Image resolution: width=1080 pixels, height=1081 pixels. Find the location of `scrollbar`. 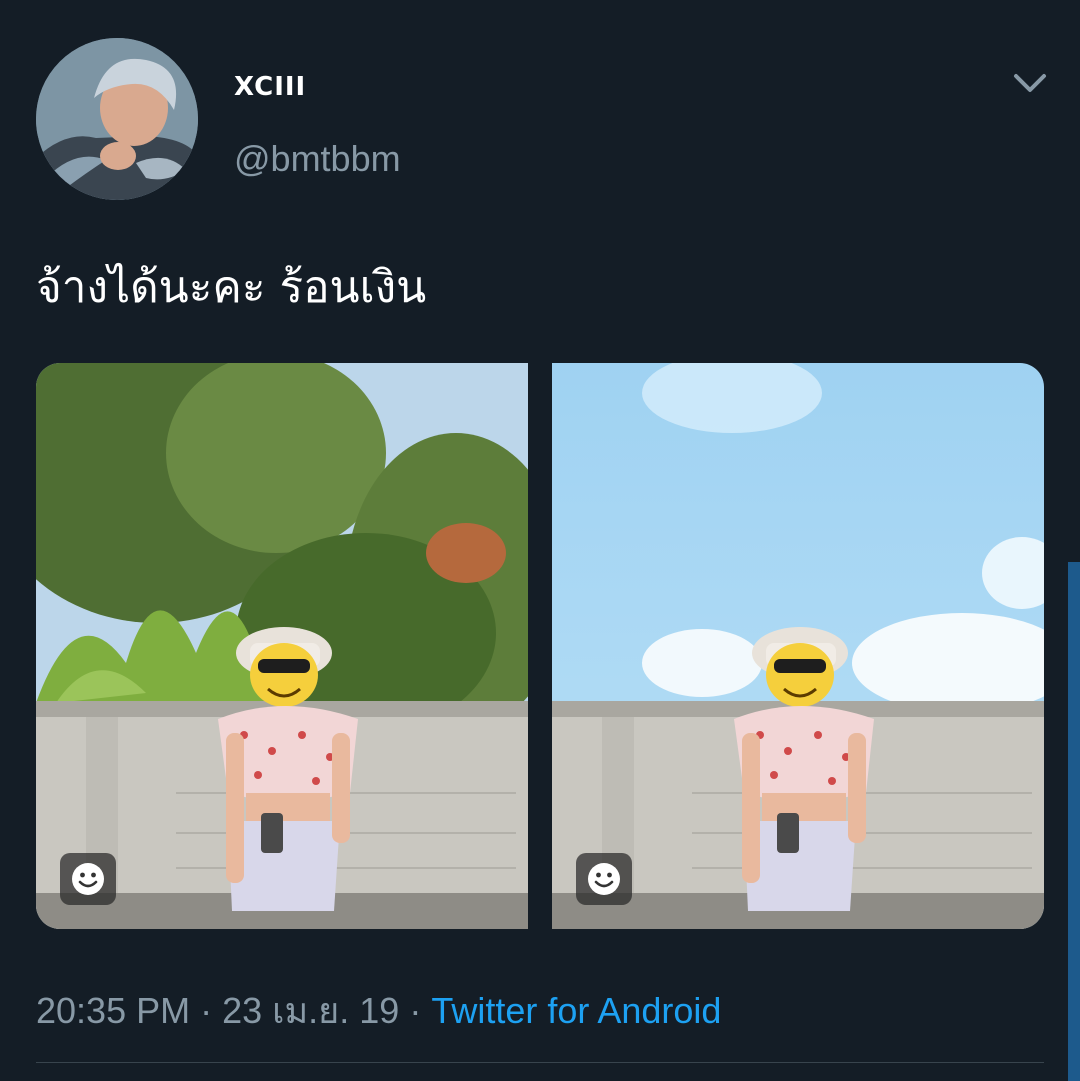

scrollbar is located at coordinates (1074, 821).